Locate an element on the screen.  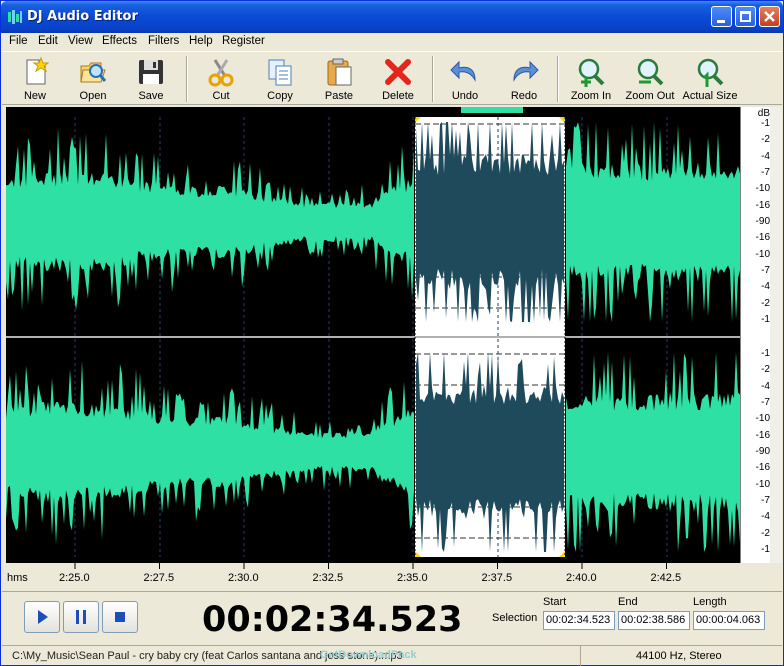
play-button is located at coordinates (42, 617).